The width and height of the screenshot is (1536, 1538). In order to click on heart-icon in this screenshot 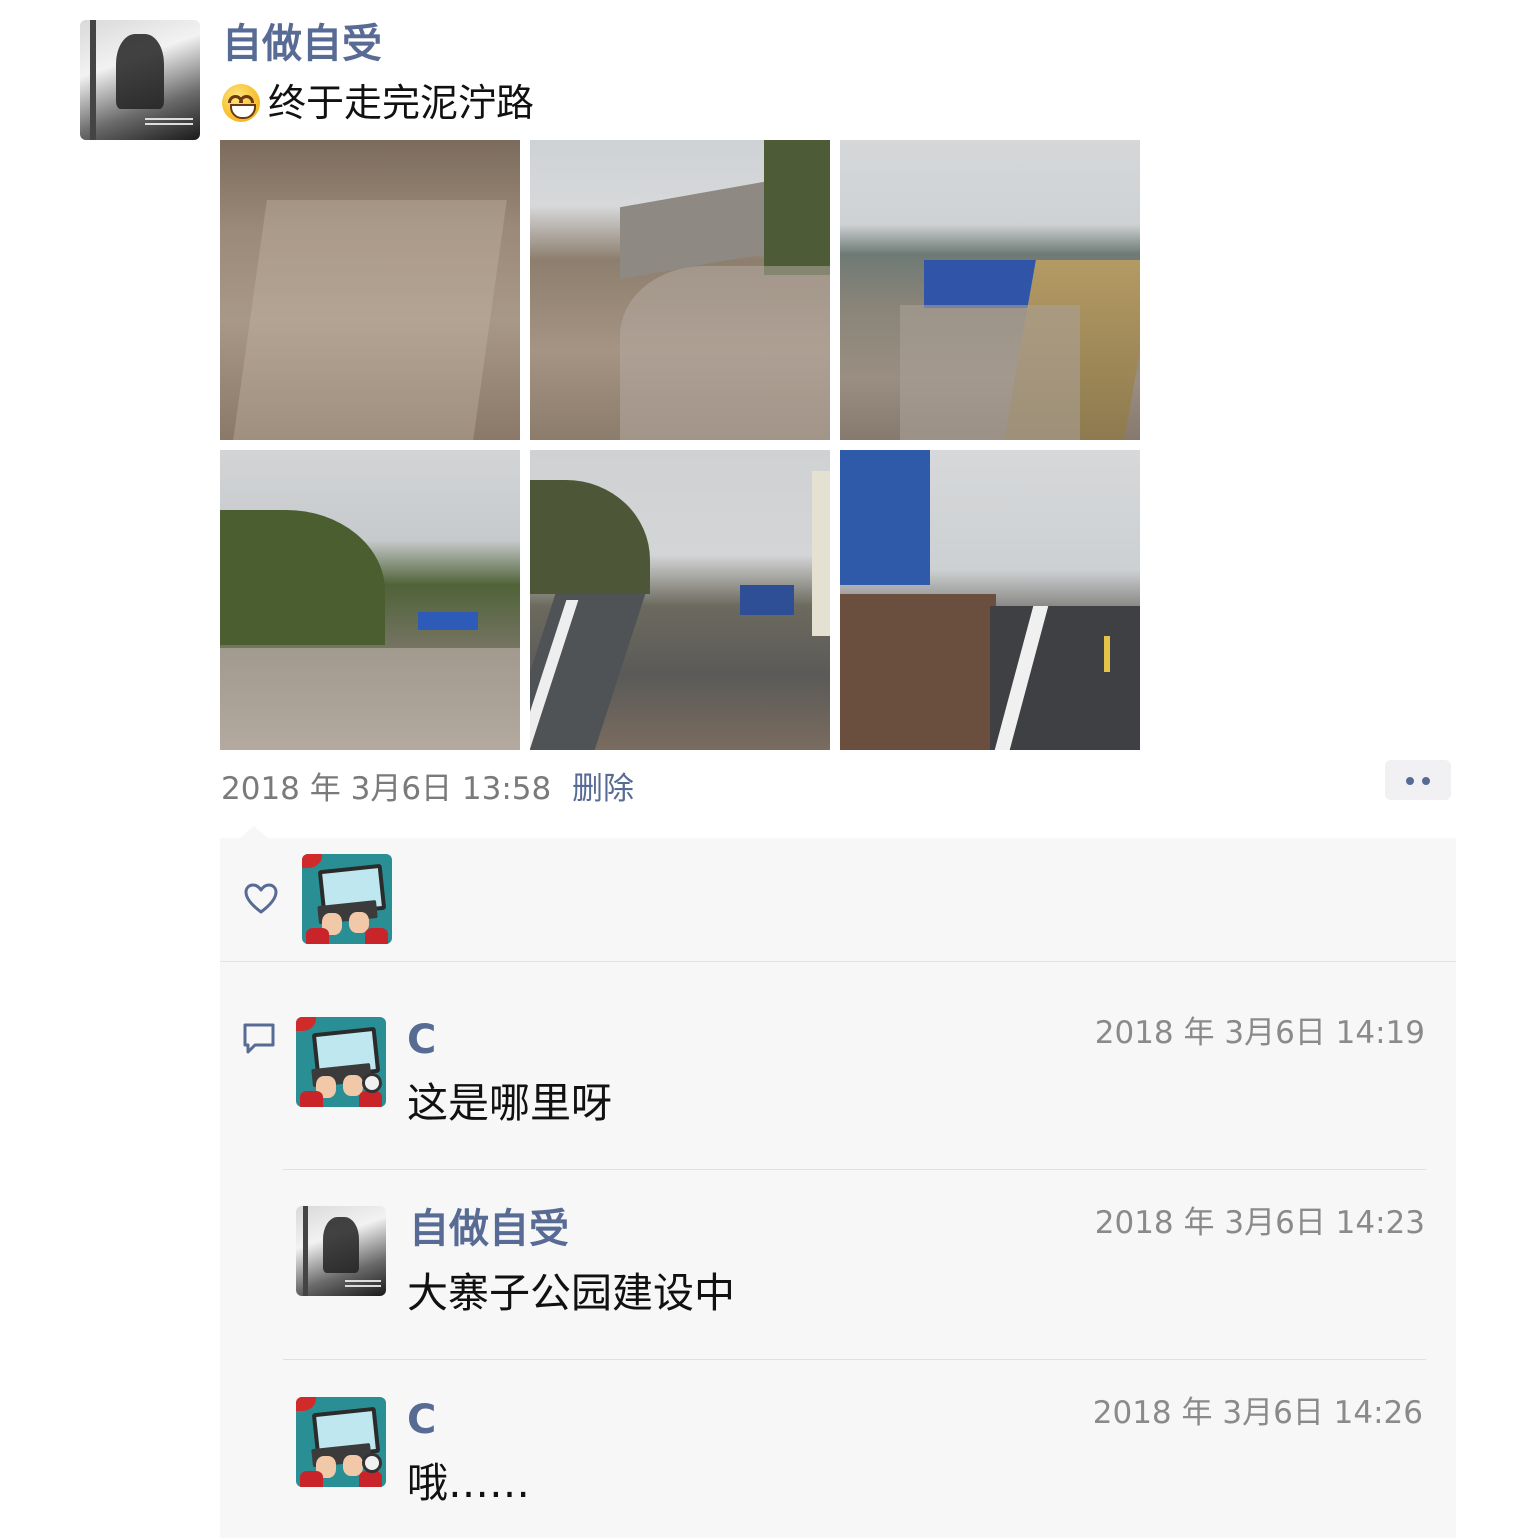, I will do `click(261, 899)`.